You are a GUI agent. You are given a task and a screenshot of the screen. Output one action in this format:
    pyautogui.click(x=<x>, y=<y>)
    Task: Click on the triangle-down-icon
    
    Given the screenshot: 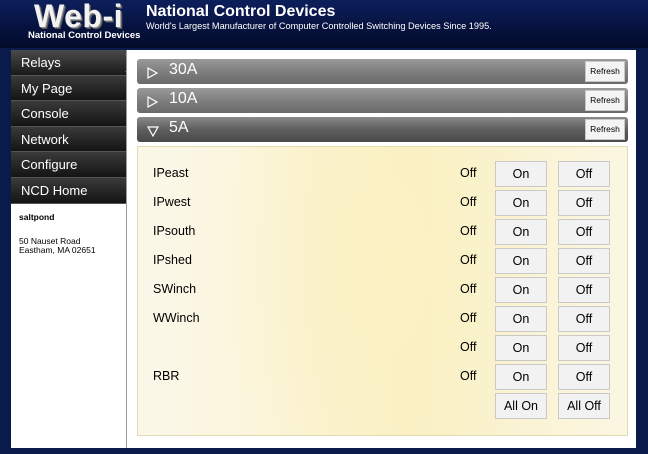 What is the action you would take?
    pyautogui.click(x=153, y=133)
    